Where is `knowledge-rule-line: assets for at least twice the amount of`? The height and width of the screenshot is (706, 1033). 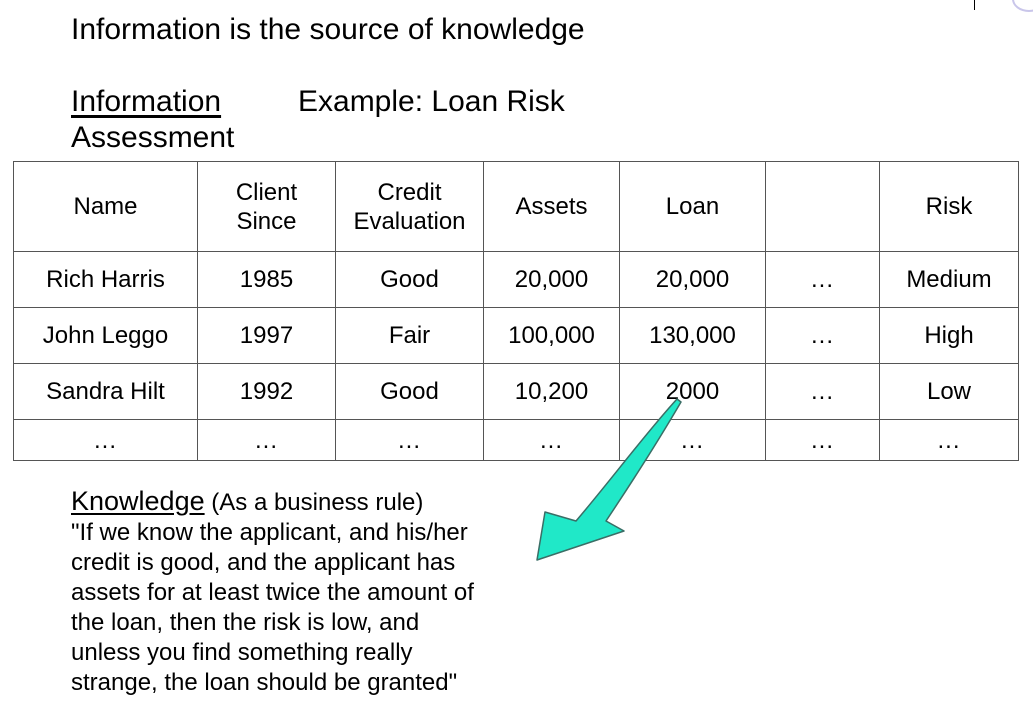 knowledge-rule-line: assets for at least twice the amount of is located at coordinates (272, 592).